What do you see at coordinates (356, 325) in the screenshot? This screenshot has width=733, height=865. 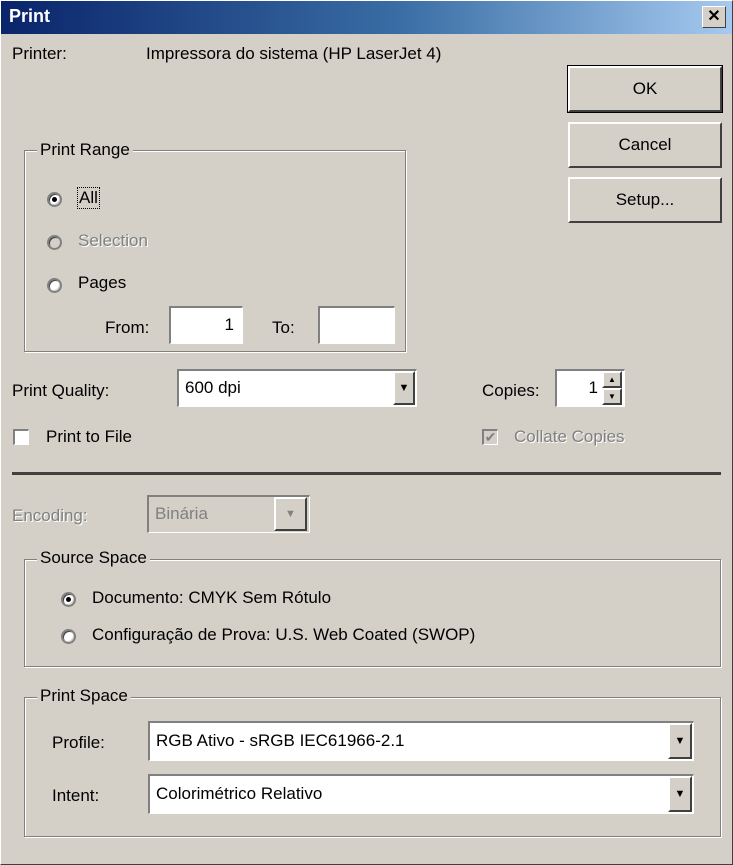 I see `to-input` at bounding box center [356, 325].